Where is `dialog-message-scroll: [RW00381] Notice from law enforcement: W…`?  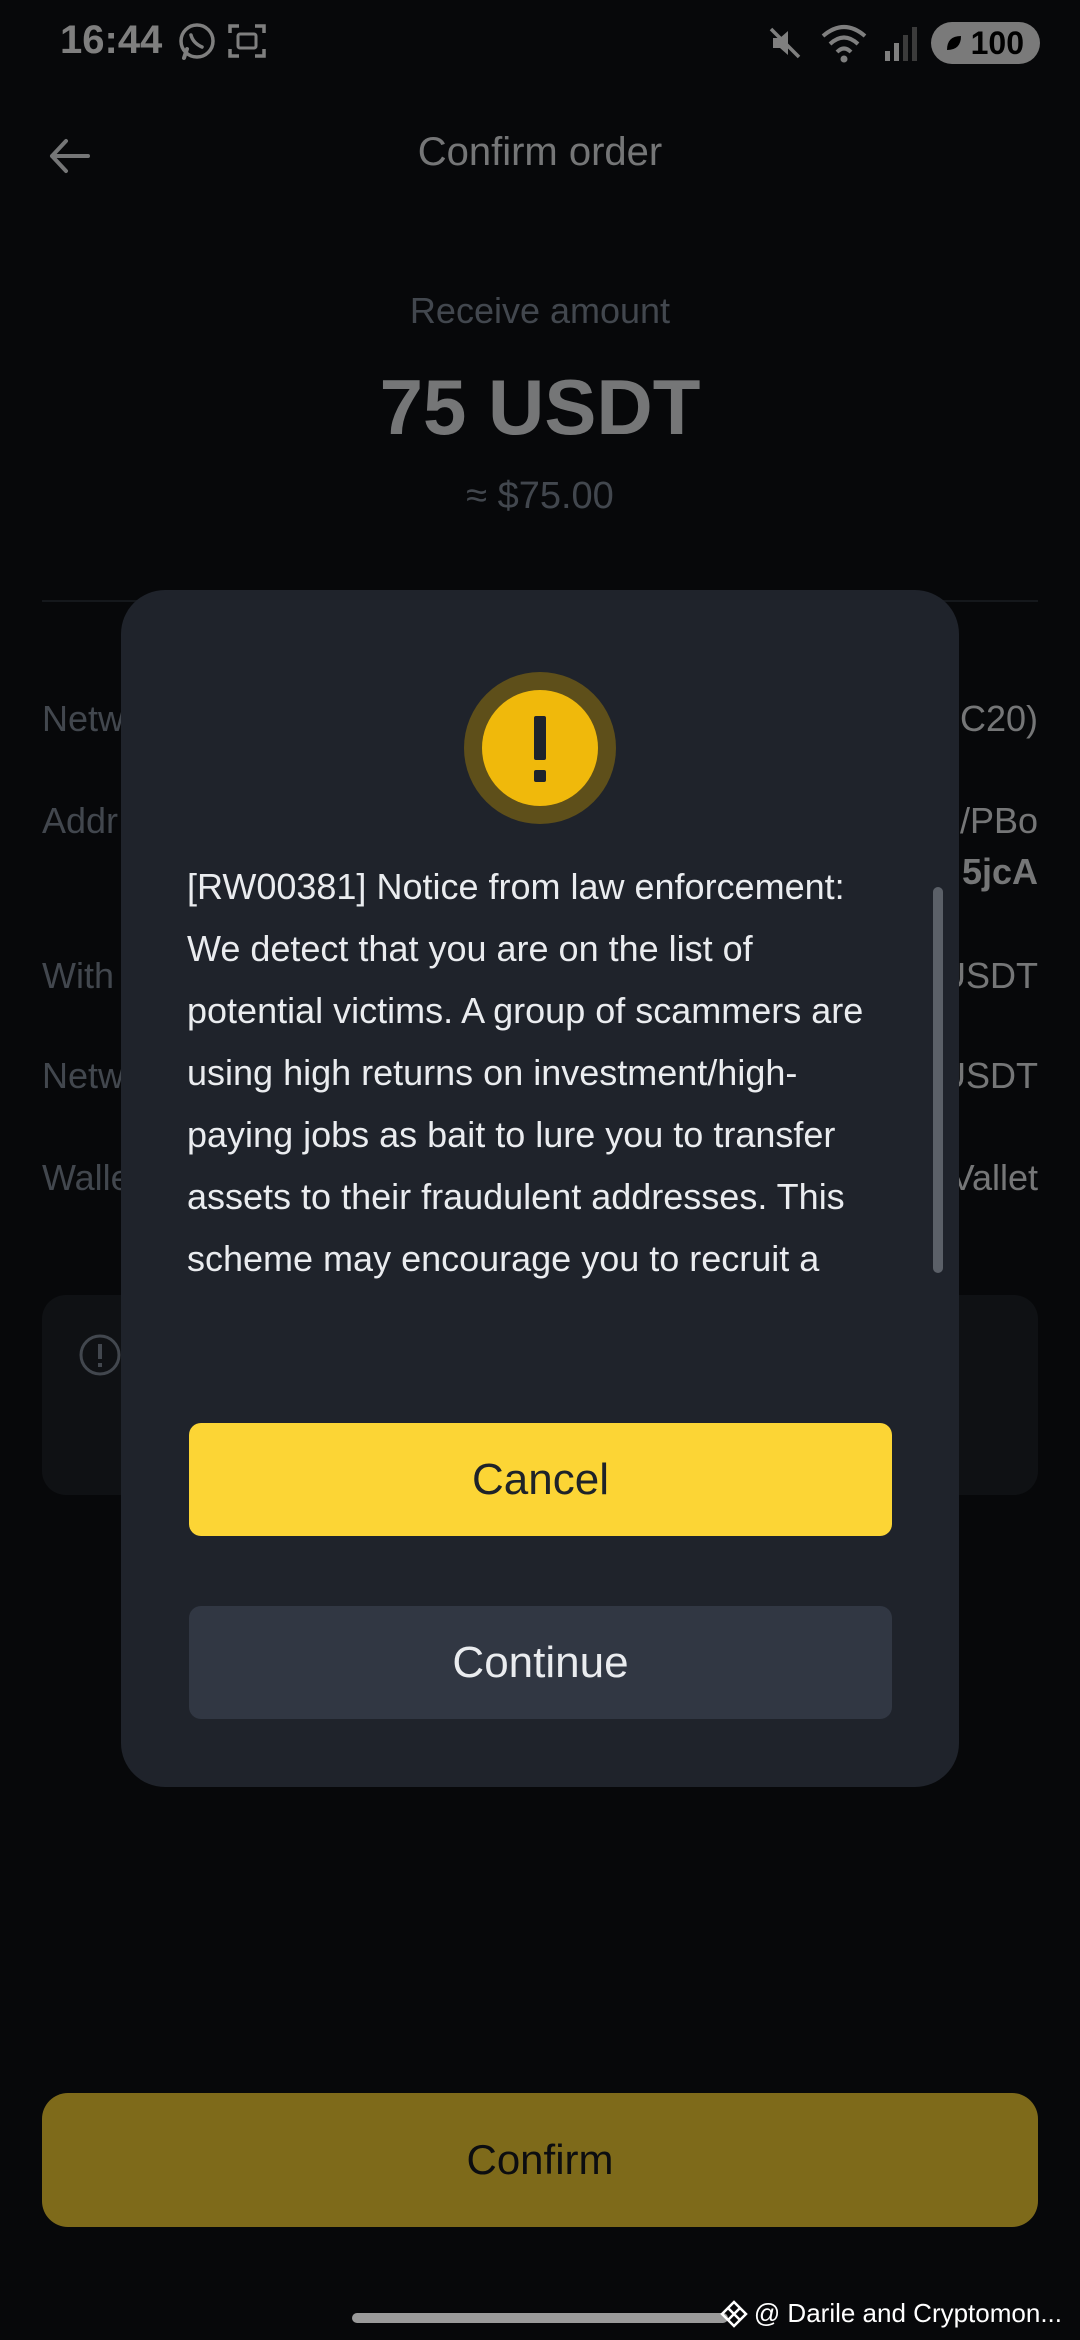
dialog-message-scroll: [RW00381] Notice from law enforcement: W… is located at coordinates (527, 1081).